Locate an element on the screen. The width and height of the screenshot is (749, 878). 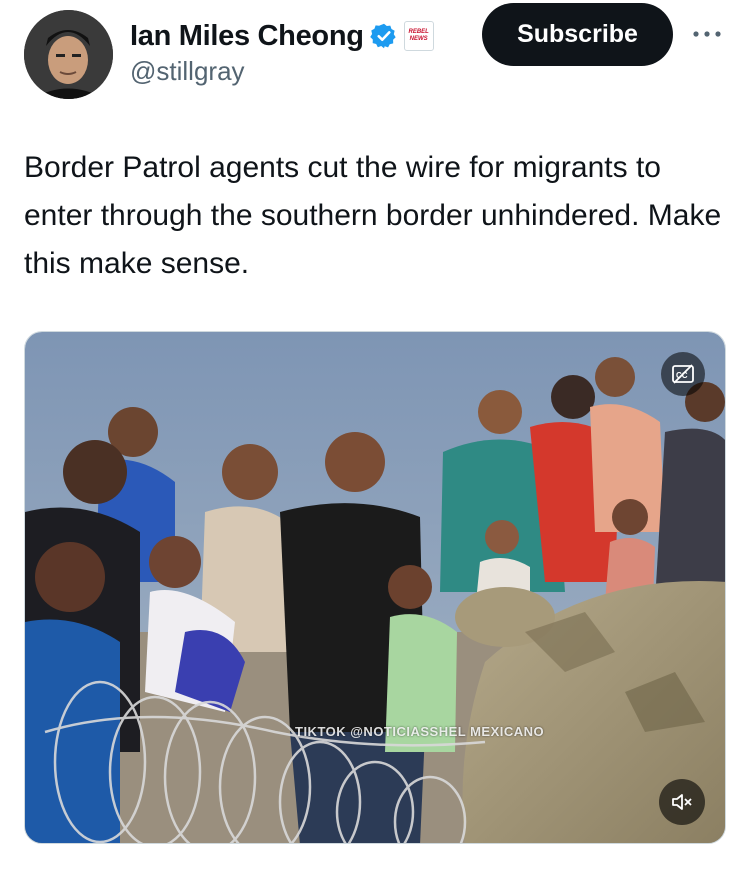
video-watermark: TIKTOK @NOTICIASSHEL MEXICANO is located at coordinates (420, 731).